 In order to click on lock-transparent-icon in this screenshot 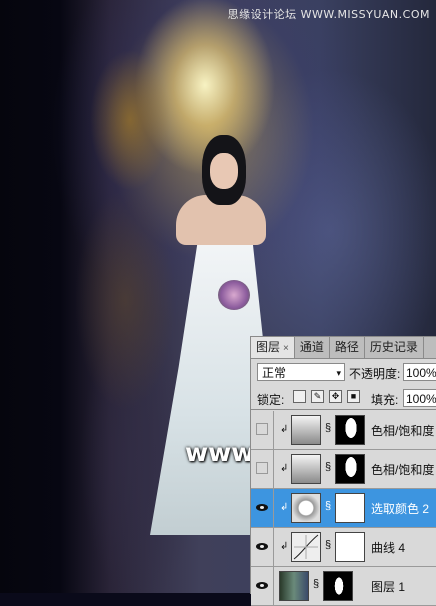, I will do `click(299, 396)`.